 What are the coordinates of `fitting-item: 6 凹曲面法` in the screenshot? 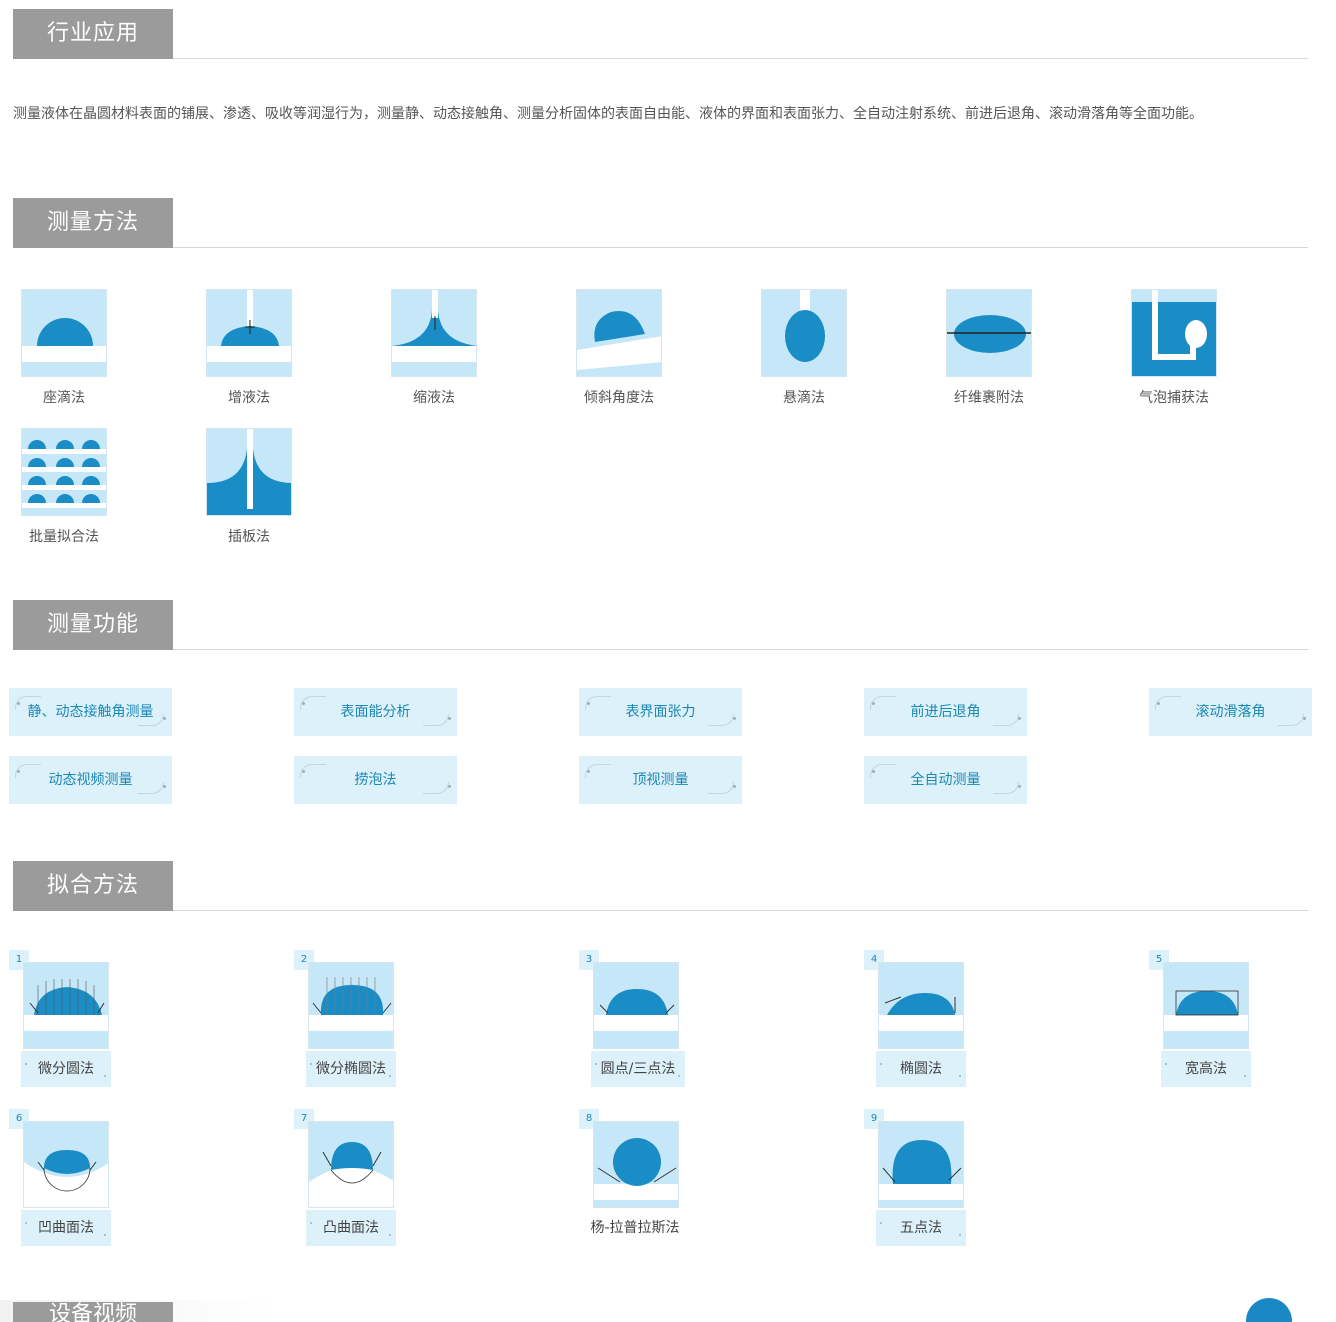 It's located at (69, 1179).